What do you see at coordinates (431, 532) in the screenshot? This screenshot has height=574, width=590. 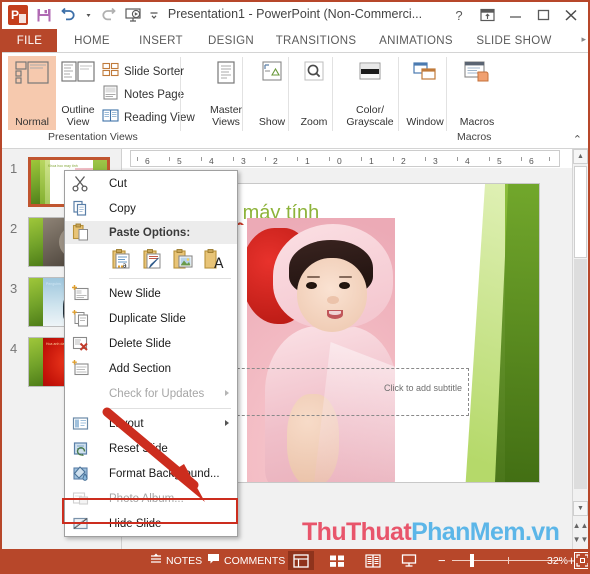 I see `watermark: ThuThuatPhanMem.vn` at bounding box center [431, 532].